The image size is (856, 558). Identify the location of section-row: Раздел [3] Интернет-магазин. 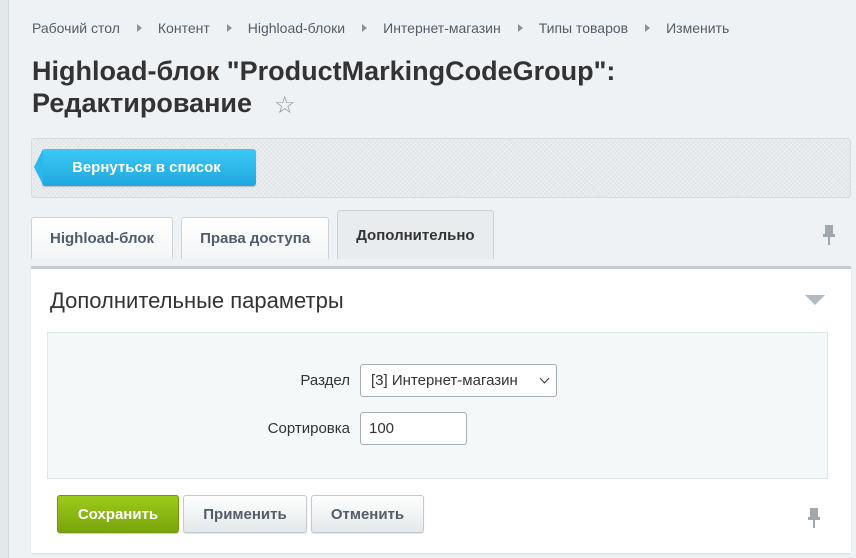
(438, 380).